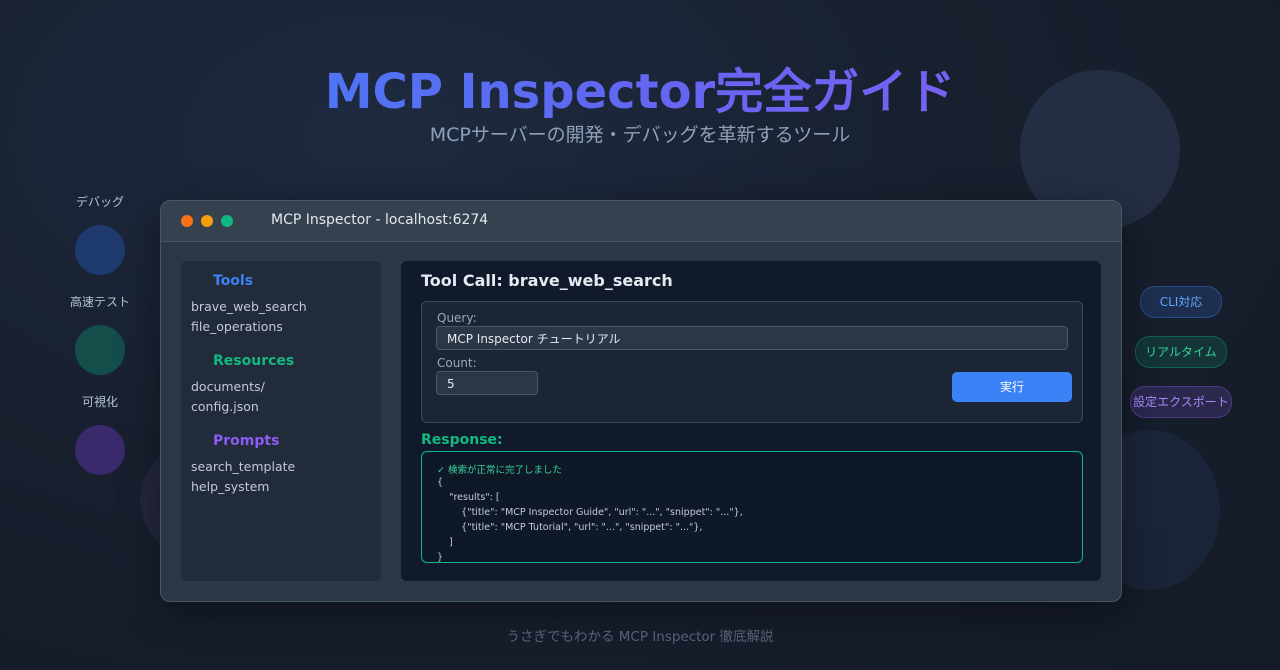 The height and width of the screenshot is (670, 1280). Describe the element at coordinates (228, 386) in the screenshot. I see `sidebar-item-documents: documents/` at that location.